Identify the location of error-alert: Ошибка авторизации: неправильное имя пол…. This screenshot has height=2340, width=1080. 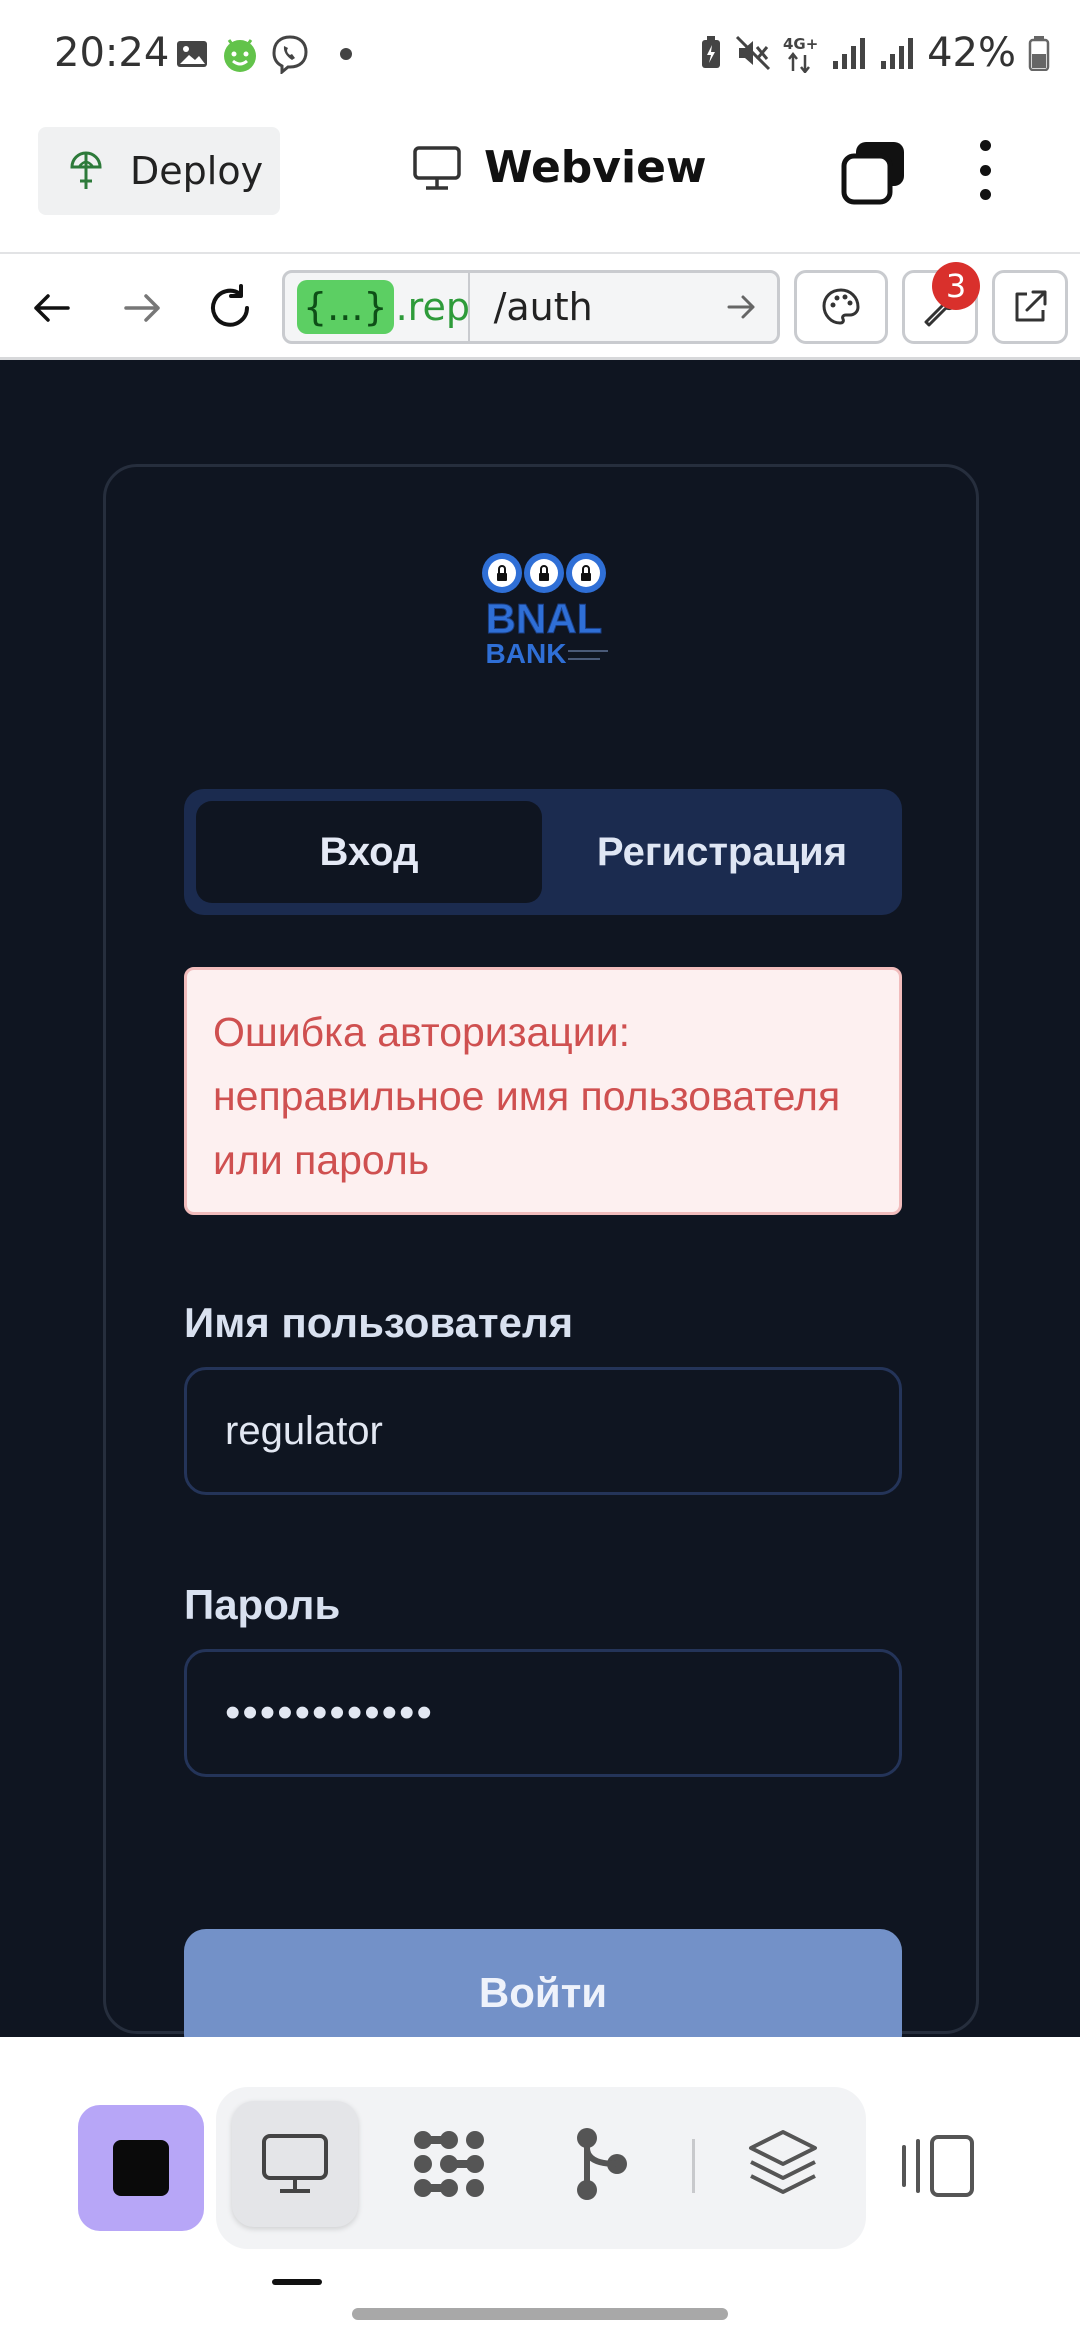
(543, 1091).